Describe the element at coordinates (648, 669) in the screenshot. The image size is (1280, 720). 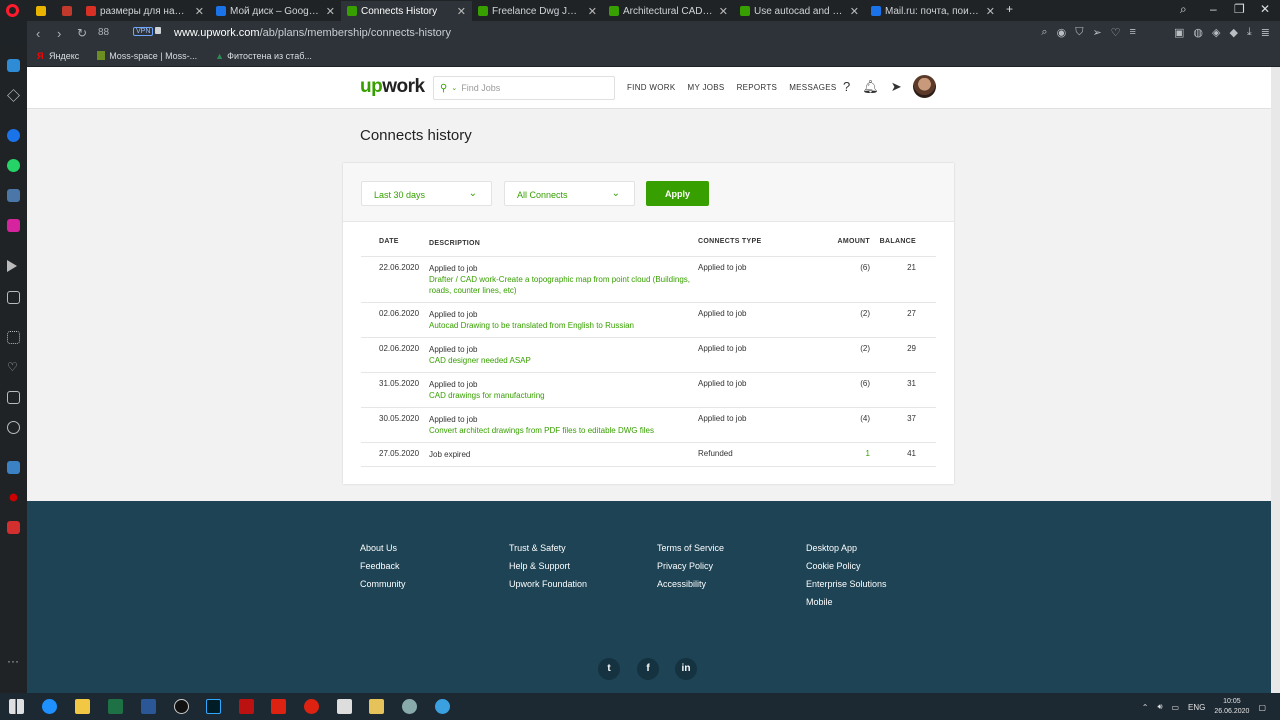
I see `facebook-icon: f` at that location.